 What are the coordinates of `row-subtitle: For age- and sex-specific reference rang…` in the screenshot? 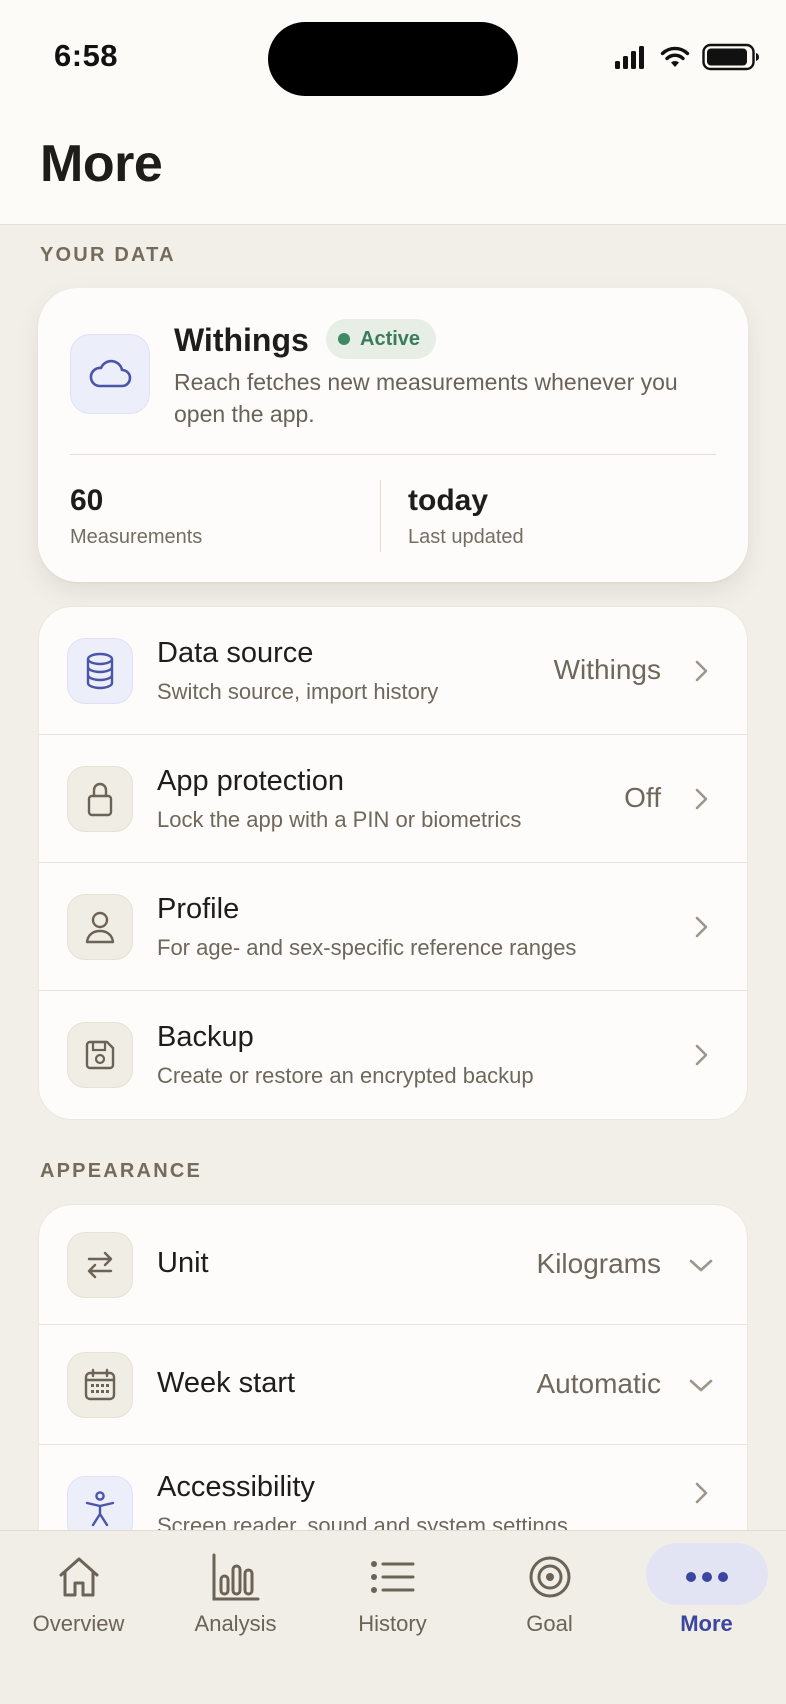 It's located at (367, 947).